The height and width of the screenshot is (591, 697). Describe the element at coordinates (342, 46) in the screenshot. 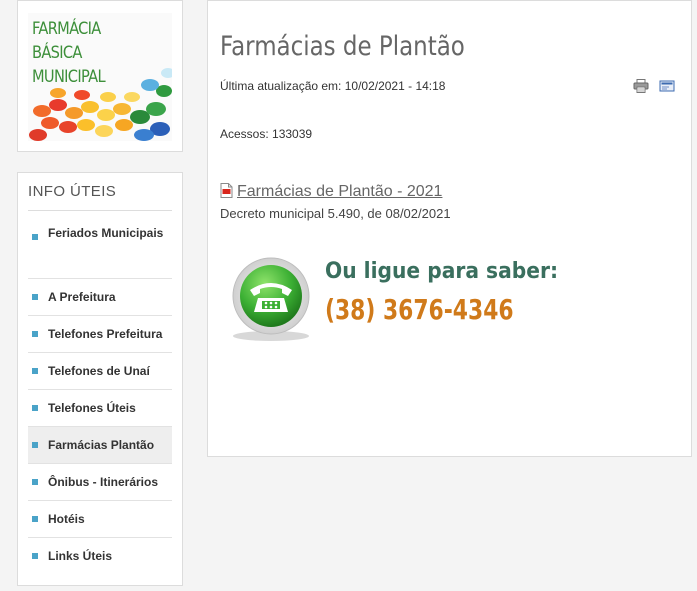

I see `page-title: Farmácias de Plantão` at that location.